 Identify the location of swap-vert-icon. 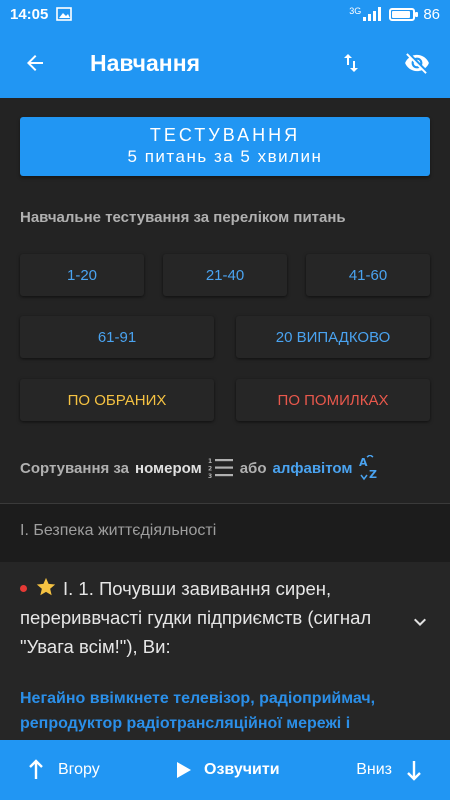
(351, 63).